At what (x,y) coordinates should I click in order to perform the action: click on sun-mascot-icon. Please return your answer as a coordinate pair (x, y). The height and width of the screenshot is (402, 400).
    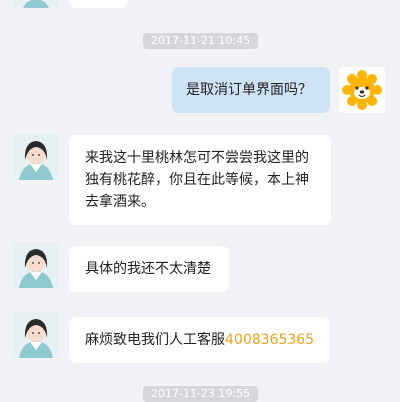
    Looking at the image, I should click on (362, 90).